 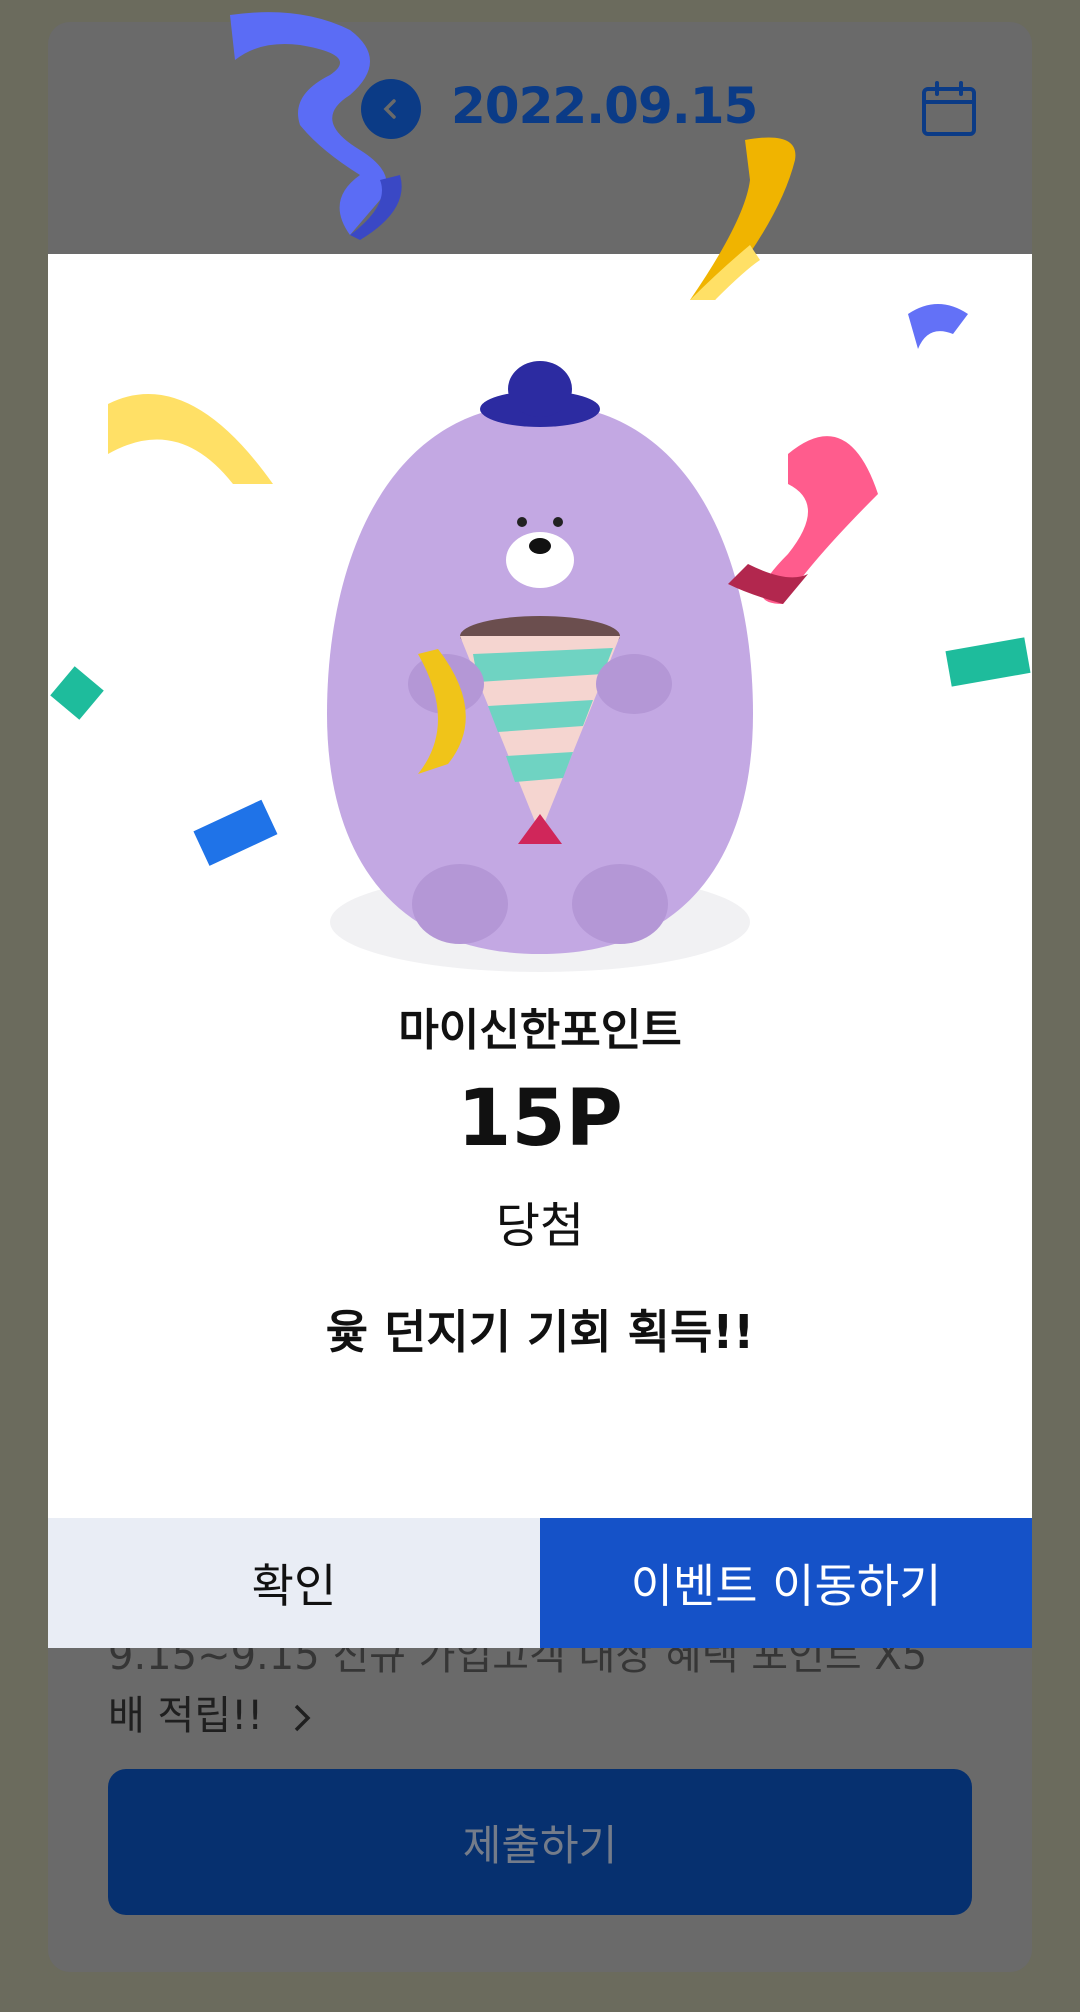 I want to click on confirm-button: 확인, so click(x=294, y=1583).